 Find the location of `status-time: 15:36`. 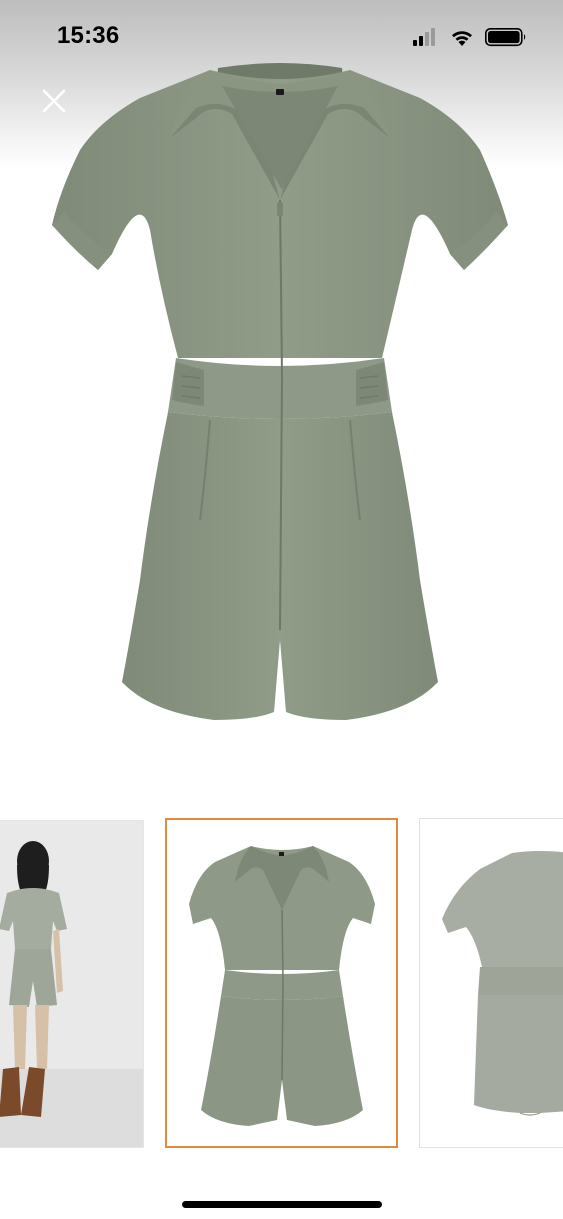

status-time: 15:36 is located at coordinates (88, 35).